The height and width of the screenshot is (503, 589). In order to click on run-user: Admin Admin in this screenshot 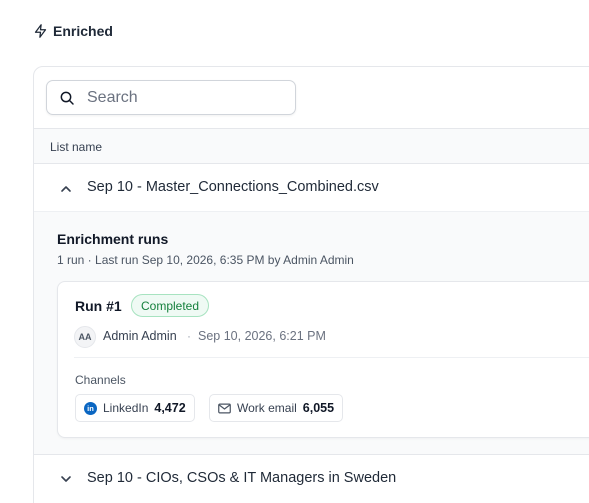, I will do `click(140, 336)`.